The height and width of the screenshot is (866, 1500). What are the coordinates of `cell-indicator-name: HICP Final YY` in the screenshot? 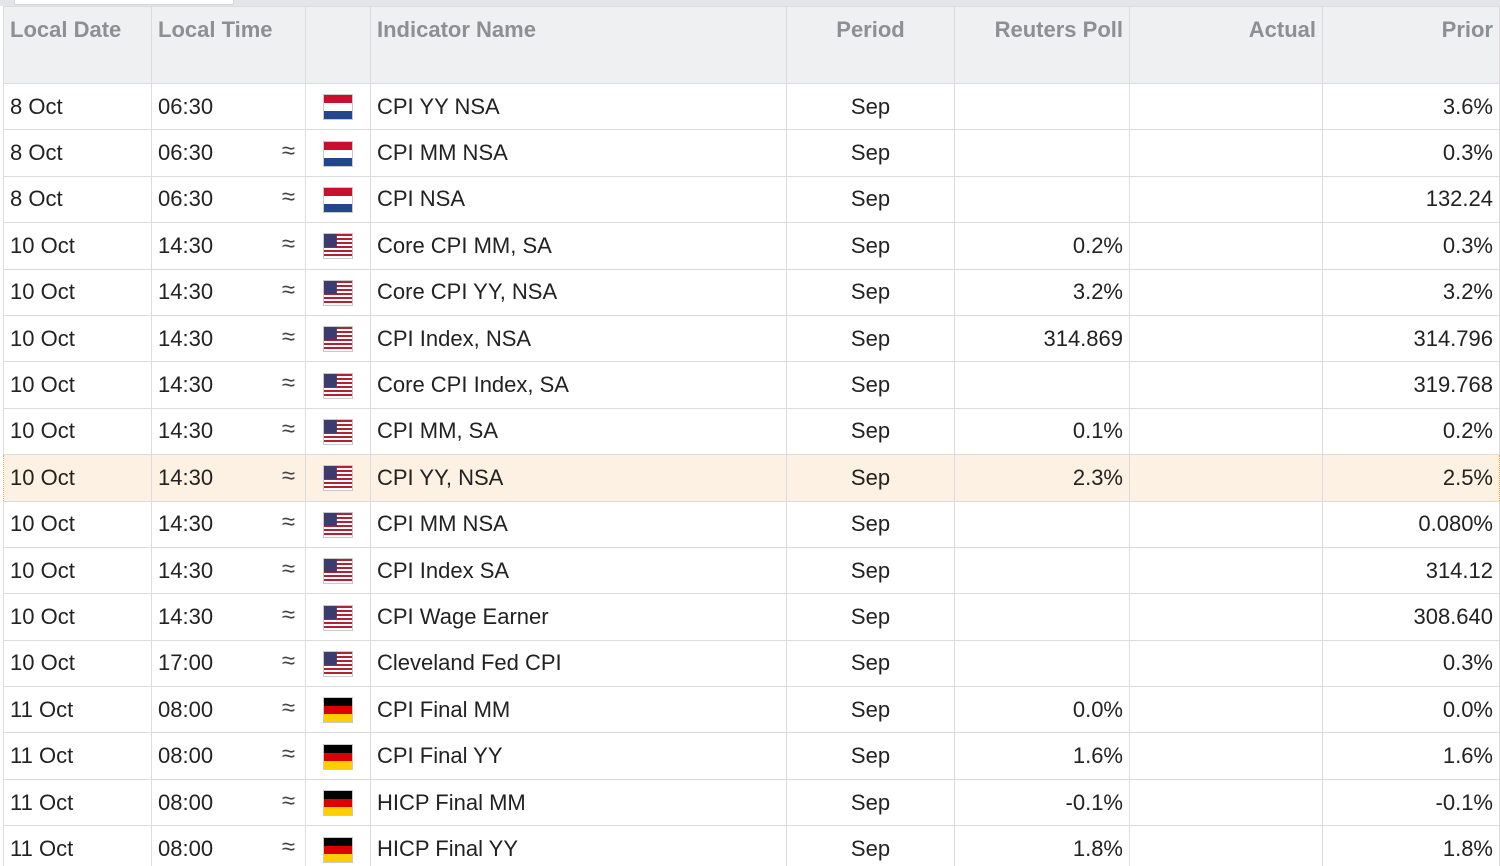 It's located at (578, 845).